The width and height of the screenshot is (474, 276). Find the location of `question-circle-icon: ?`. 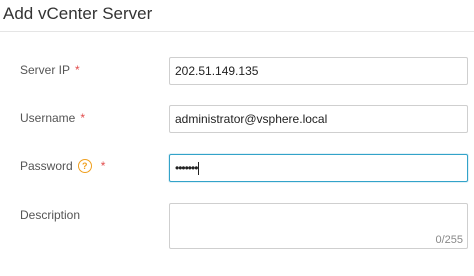

question-circle-icon: ? is located at coordinates (84, 166).